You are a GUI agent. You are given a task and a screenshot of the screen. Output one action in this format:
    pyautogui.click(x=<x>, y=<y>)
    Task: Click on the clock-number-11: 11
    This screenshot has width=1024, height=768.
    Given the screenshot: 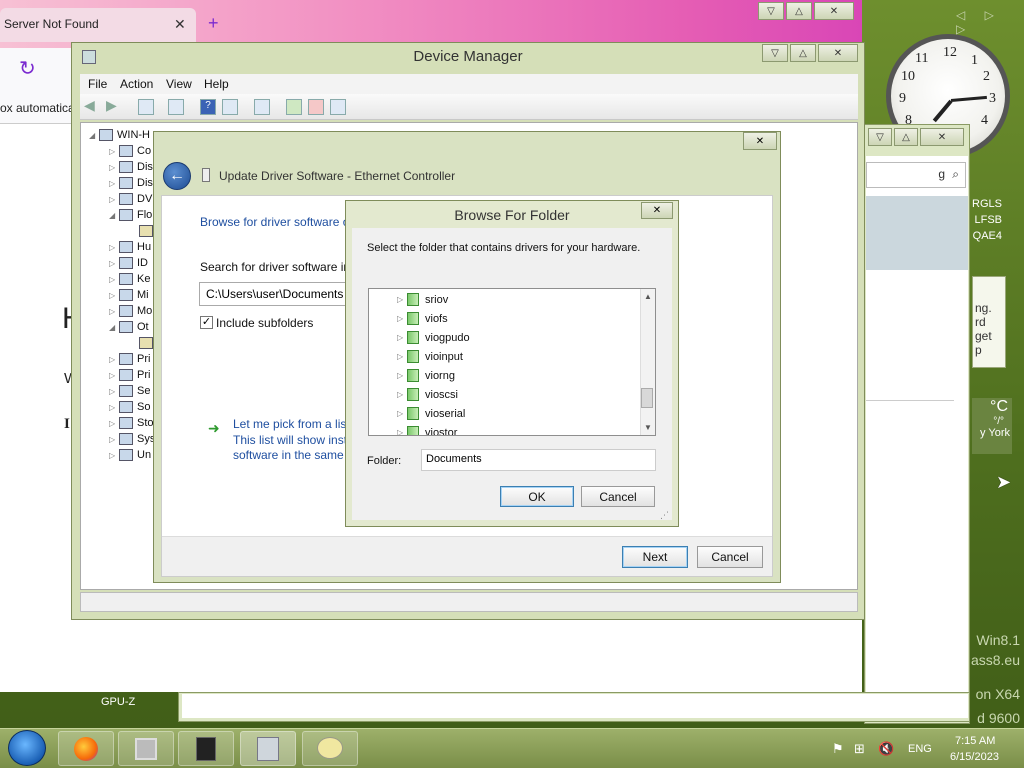 What is the action you would take?
    pyautogui.click(x=922, y=58)
    